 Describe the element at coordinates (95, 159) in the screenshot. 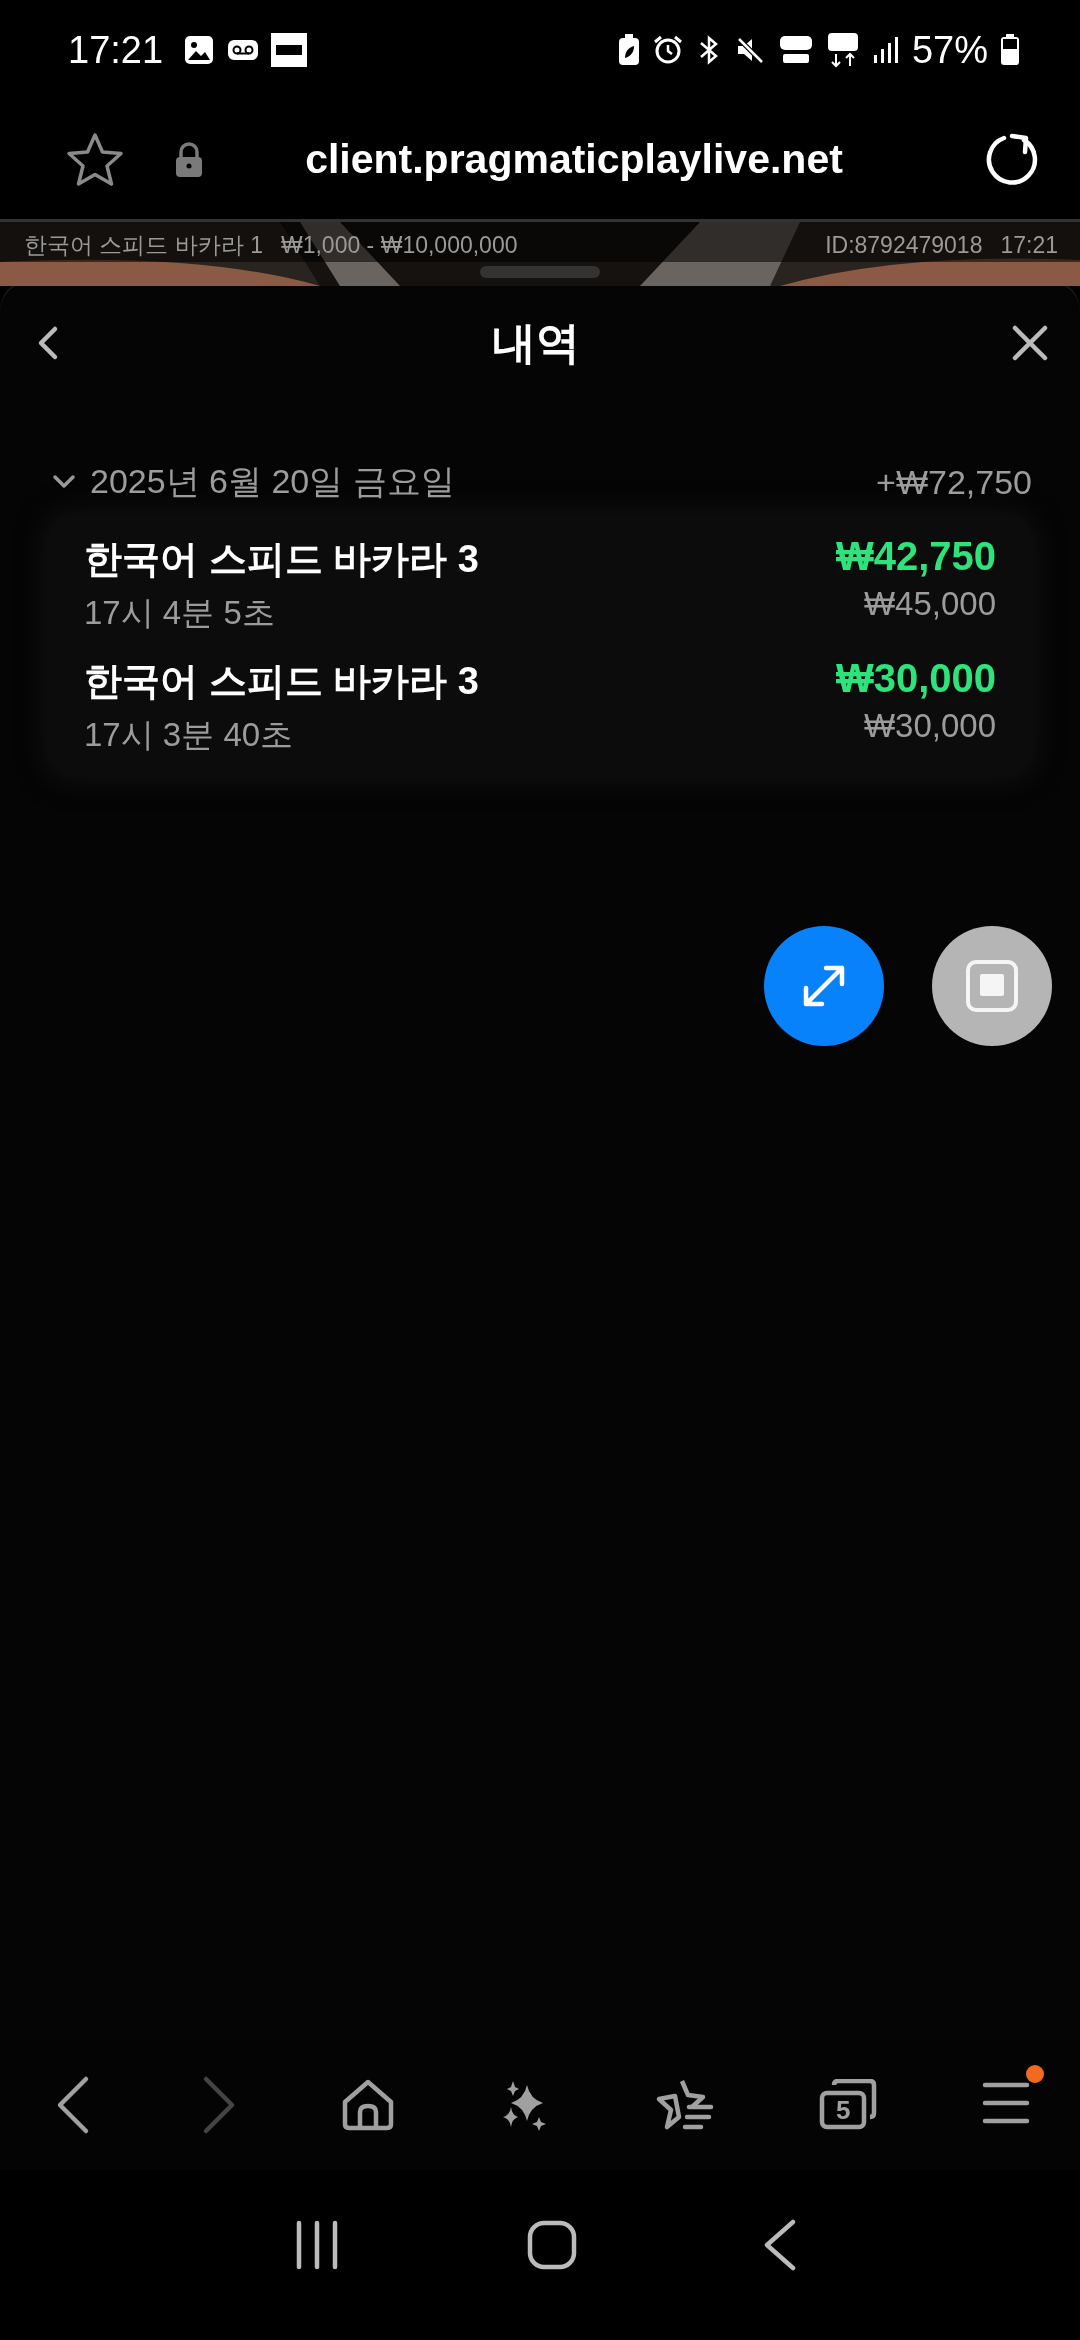

I see `bookmark-star-icon` at that location.